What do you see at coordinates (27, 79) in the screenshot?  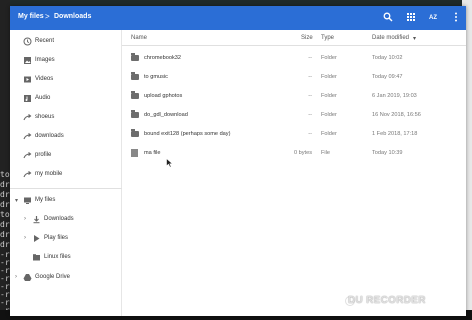 I see `video-icon` at bounding box center [27, 79].